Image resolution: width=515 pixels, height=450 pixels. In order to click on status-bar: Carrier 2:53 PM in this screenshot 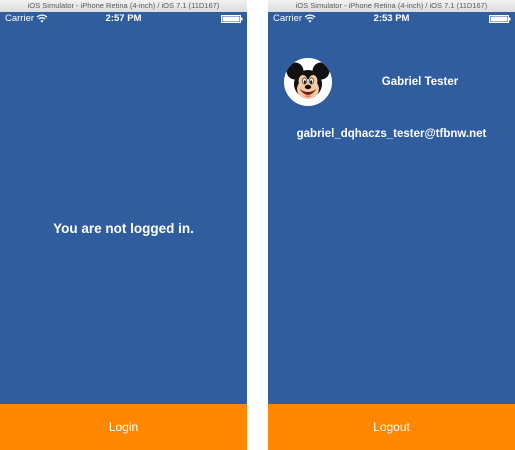, I will do `click(391, 19)`.